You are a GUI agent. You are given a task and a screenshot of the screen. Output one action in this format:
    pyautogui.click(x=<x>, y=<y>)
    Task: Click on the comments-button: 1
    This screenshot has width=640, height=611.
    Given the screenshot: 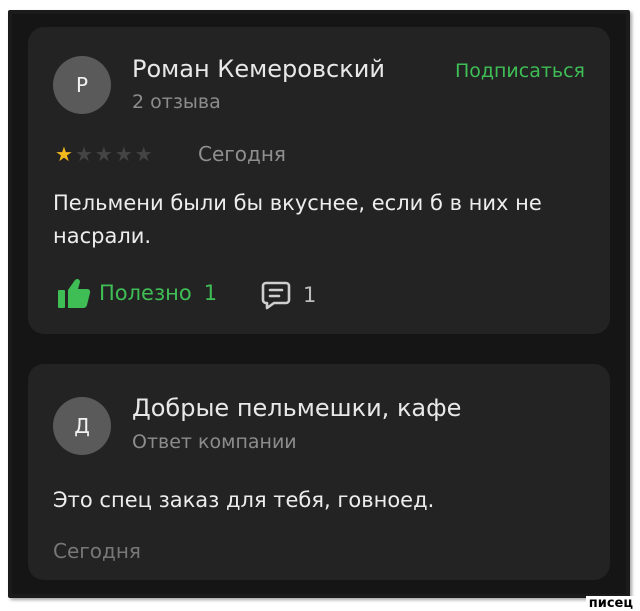 What is the action you would take?
    pyautogui.click(x=288, y=295)
    